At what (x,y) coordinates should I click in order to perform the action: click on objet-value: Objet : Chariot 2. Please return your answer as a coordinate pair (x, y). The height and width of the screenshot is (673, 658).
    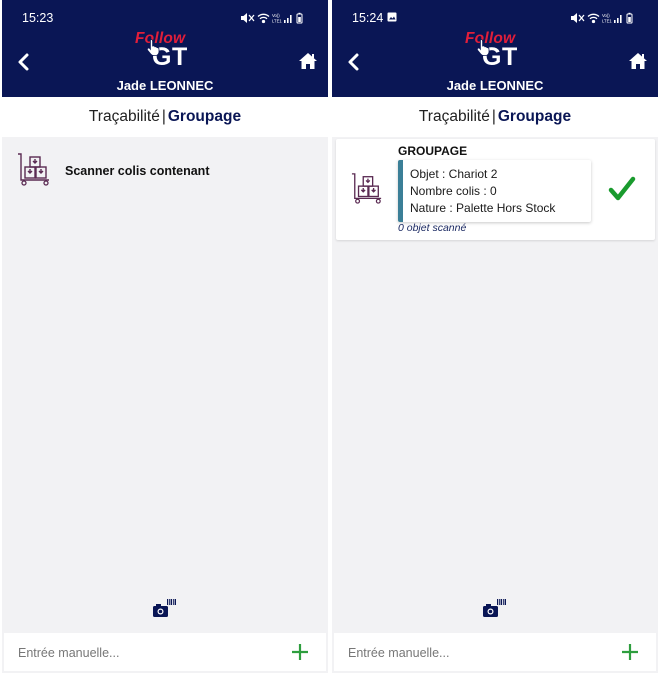
    Looking at the image, I should click on (454, 174).